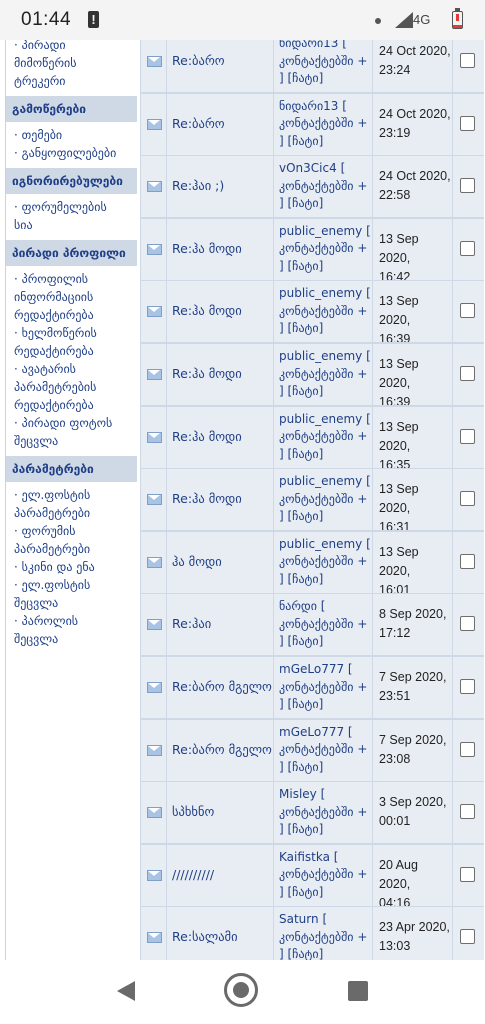 The height and width of the screenshot is (1024, 485). I want to click on message-date: 13 Sep 2020,, so click(399, 436).